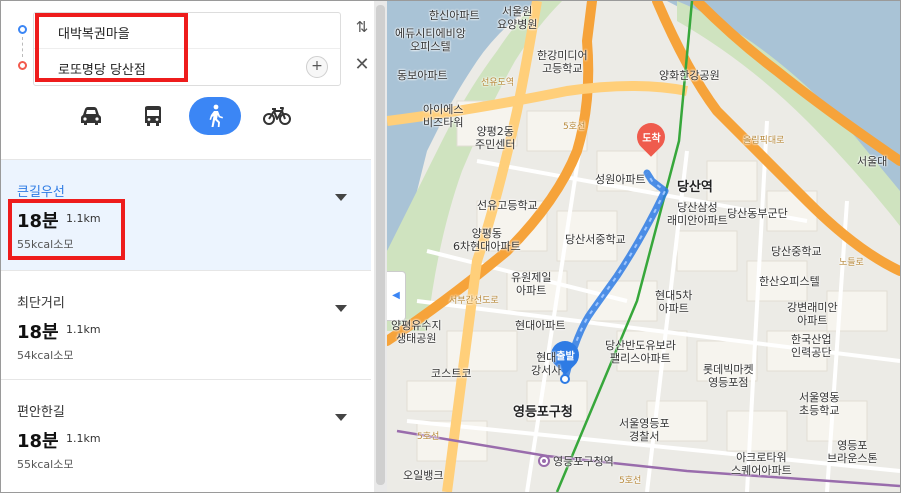 Image resolution: width=901 pixels, height=493 pixels. I want to click on destination-pin-icon: 도착, so click(651, 137).